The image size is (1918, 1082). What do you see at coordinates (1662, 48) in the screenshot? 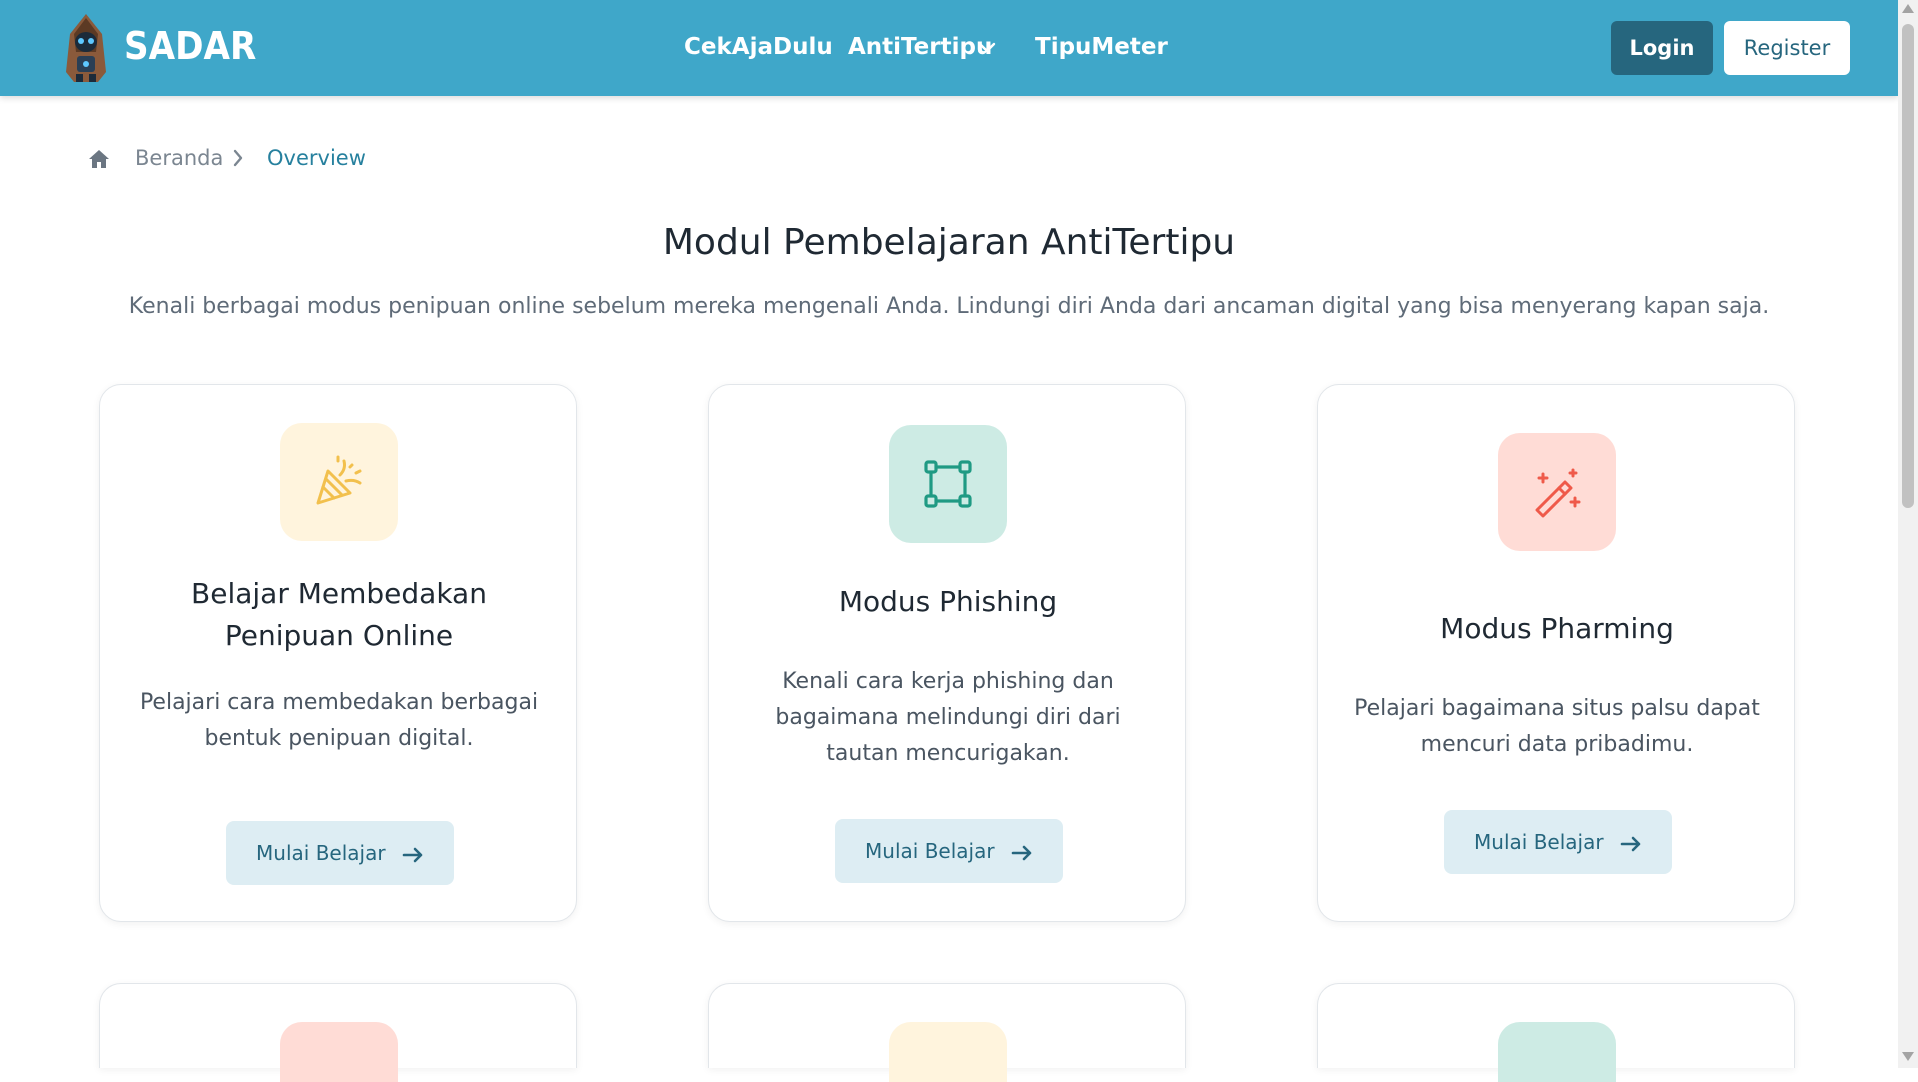
I see `login-button: Login` at bounding box center [1662, 48].